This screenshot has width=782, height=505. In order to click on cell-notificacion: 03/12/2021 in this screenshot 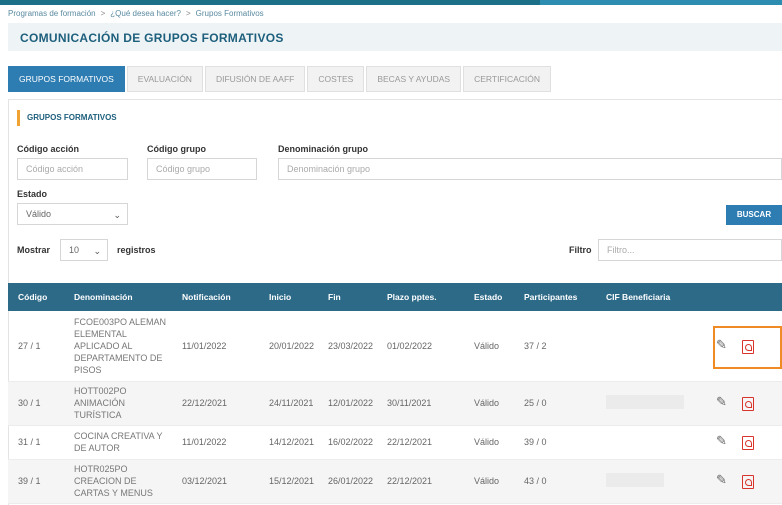, I will do `click(215, 481)`.